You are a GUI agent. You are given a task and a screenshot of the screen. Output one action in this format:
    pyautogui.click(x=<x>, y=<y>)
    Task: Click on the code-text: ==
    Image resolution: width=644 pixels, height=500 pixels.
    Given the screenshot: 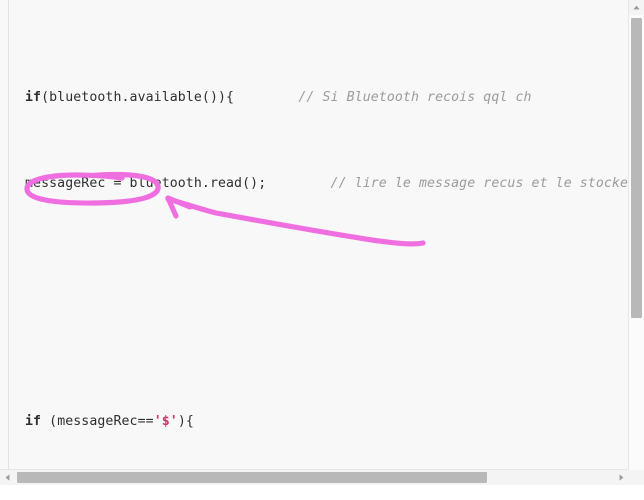 What is the action you would take?
    pyautogui.click(x=145, y=421)
    